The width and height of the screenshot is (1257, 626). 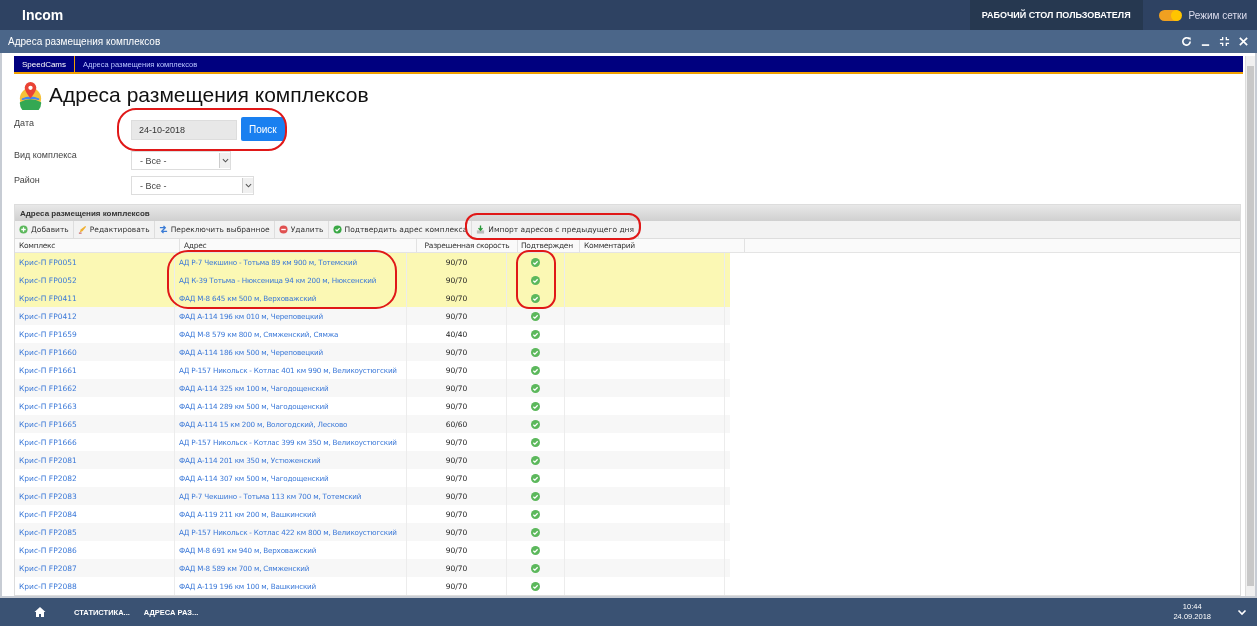 I want to click on breadcrumb-link: SpeedCams, so click(x=45, y=64).